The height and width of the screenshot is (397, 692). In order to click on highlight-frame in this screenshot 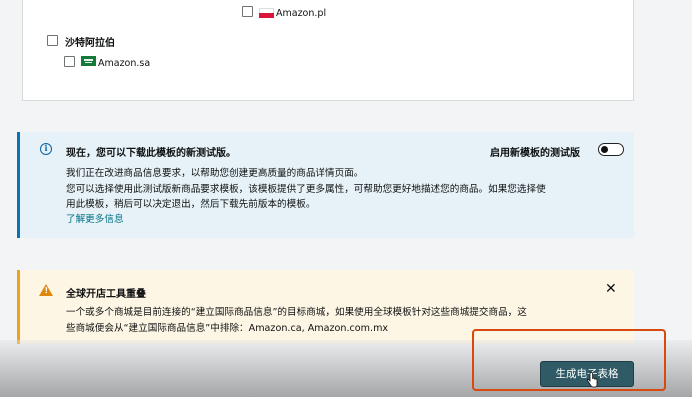, I will do `click(569, 360)`.